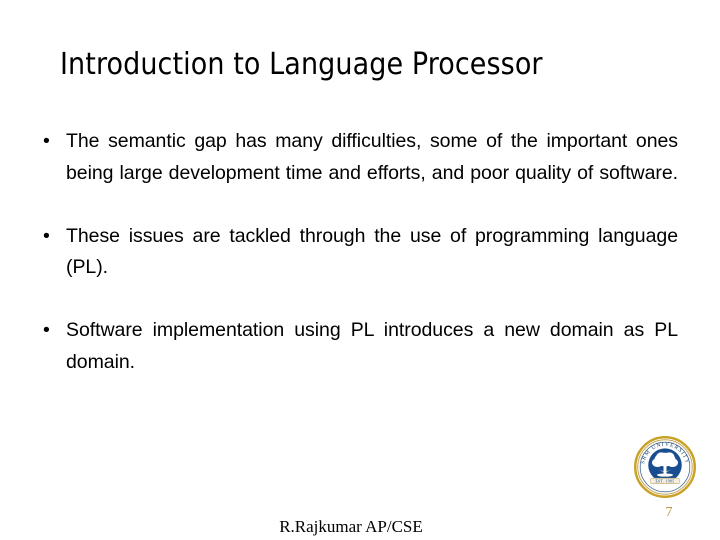 The image size is (720, 540). I want to click on page-title: Introduction to Language Processor, so click(301, 64).